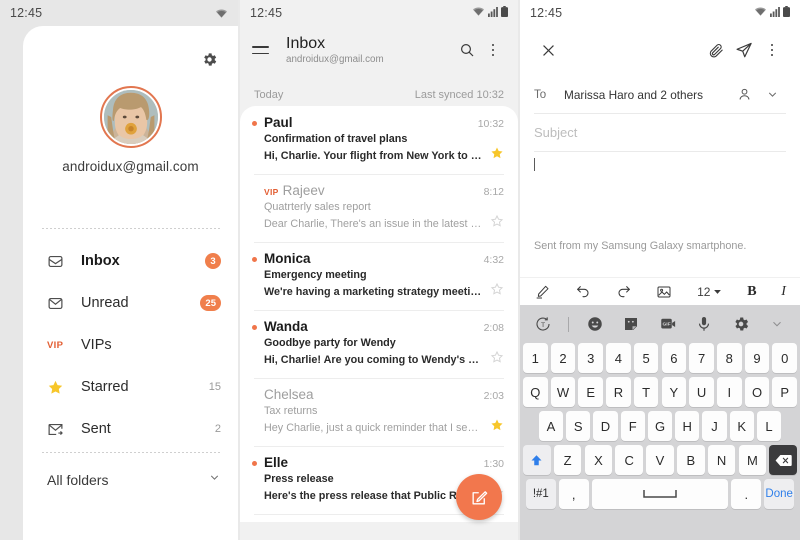 This screenshot has height=540, width=800. Describe the element at coordinates (96, 345) in the screenshot. I see `sidebar-item-label: VIPs` at that location.